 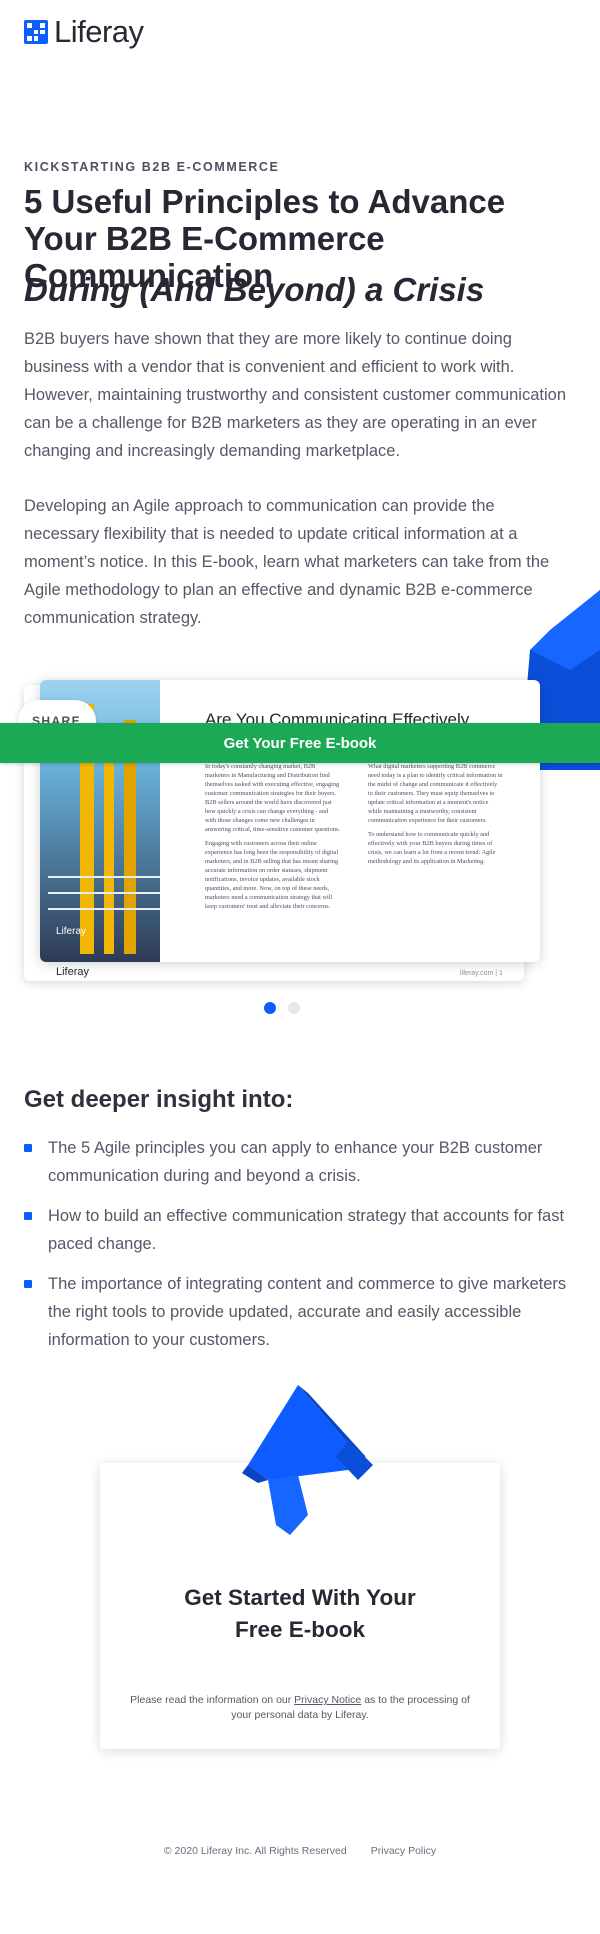 I want to click on privacy-notice-link: Privacy Notice, so click(x=327, y=1700).